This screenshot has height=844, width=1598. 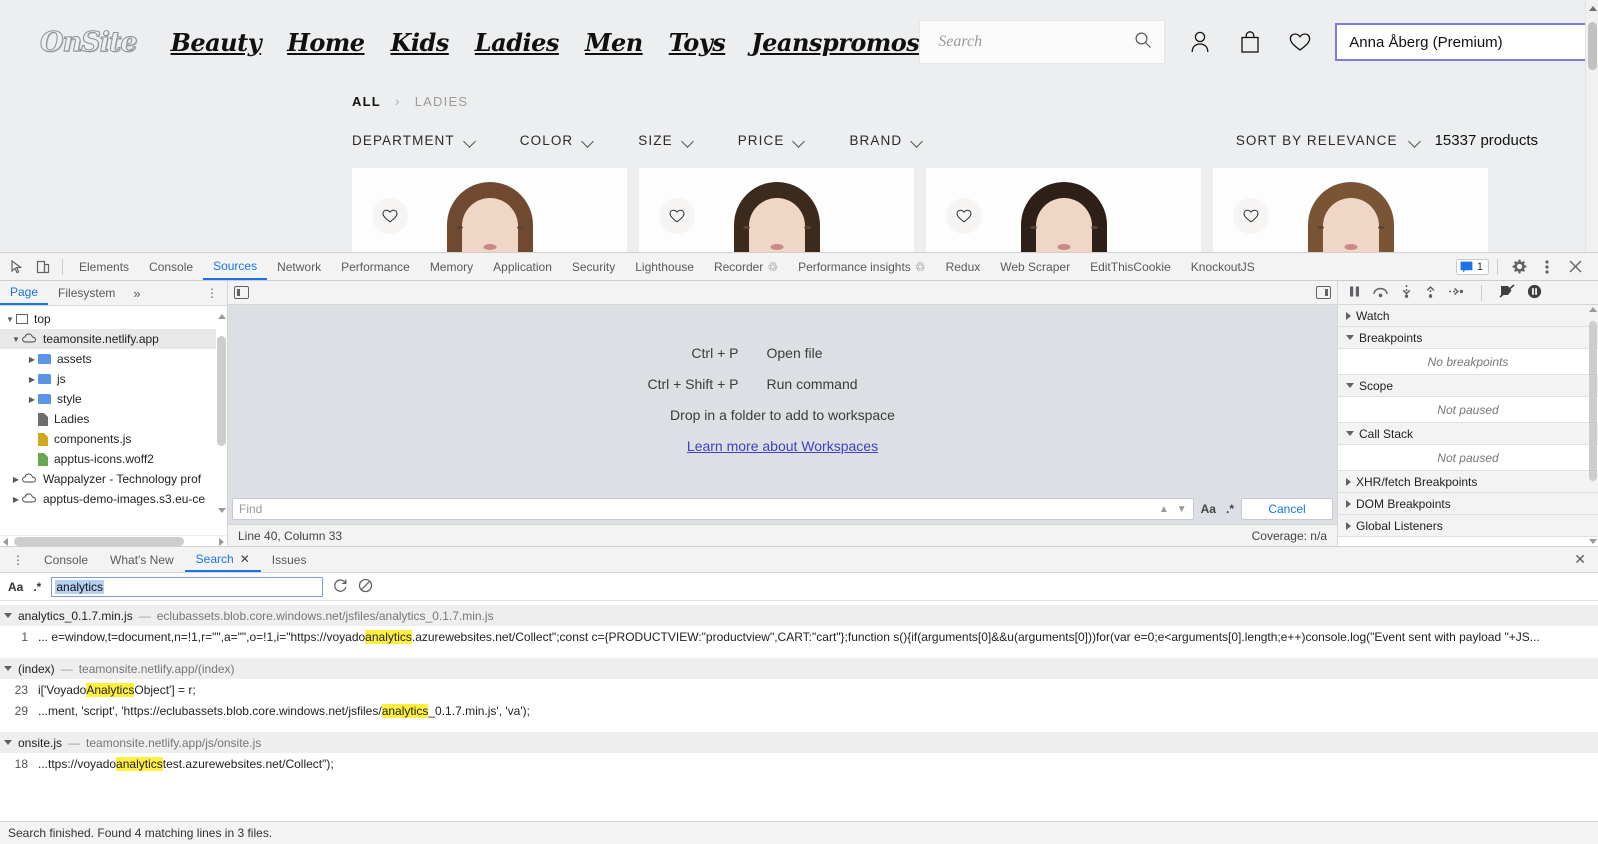 What do you see at coordinates (1287, 509) in the screenshot?
I see `find-cancel-button: Cancel` at bounding box center [1287, 509].